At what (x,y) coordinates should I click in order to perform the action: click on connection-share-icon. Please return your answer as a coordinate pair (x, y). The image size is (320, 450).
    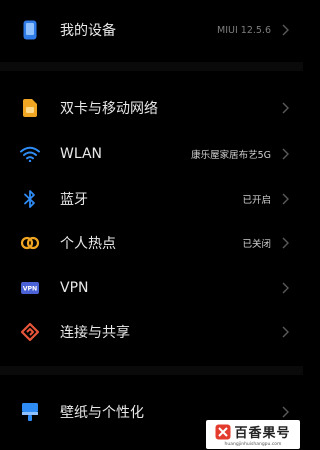
    Looking at the image, I should click on (30, 332).